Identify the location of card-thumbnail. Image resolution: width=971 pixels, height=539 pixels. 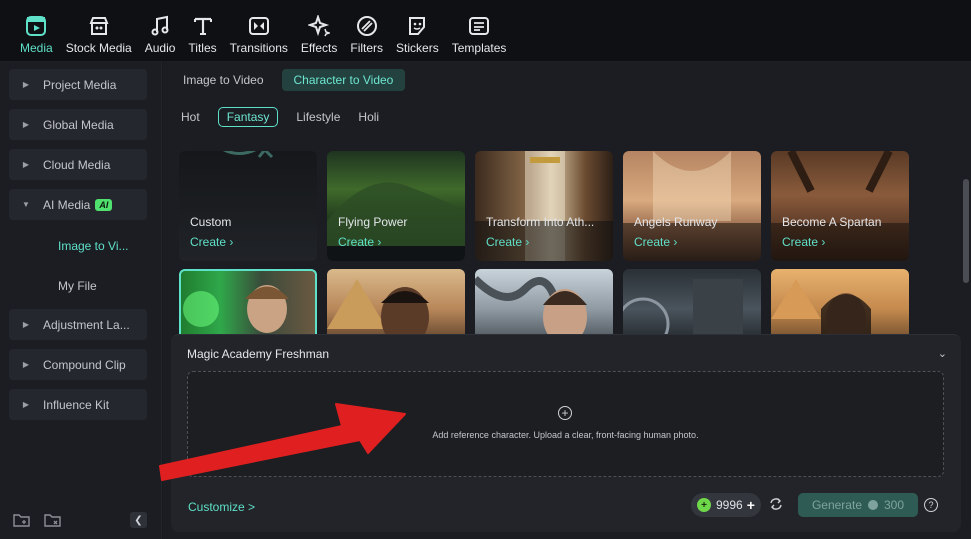
(248, 155).